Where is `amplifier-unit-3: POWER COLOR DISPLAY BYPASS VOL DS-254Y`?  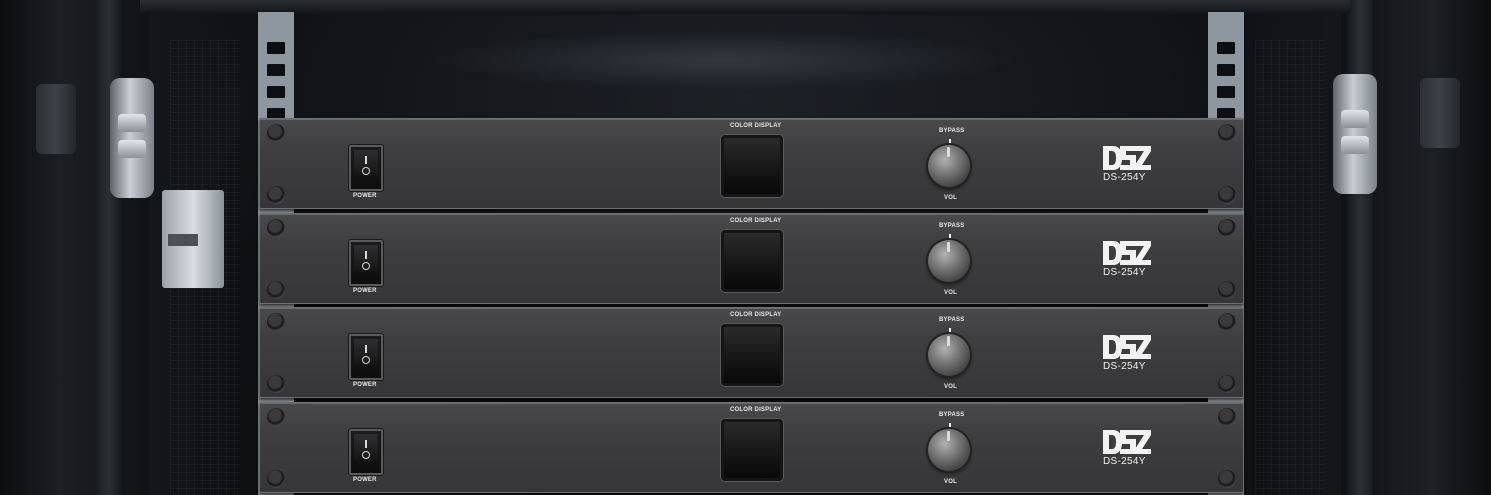
amplifier-unit-3: POWER COLOR DISPLAY BYPASS VOL DS-254Y is located at coordinates (751, 352).